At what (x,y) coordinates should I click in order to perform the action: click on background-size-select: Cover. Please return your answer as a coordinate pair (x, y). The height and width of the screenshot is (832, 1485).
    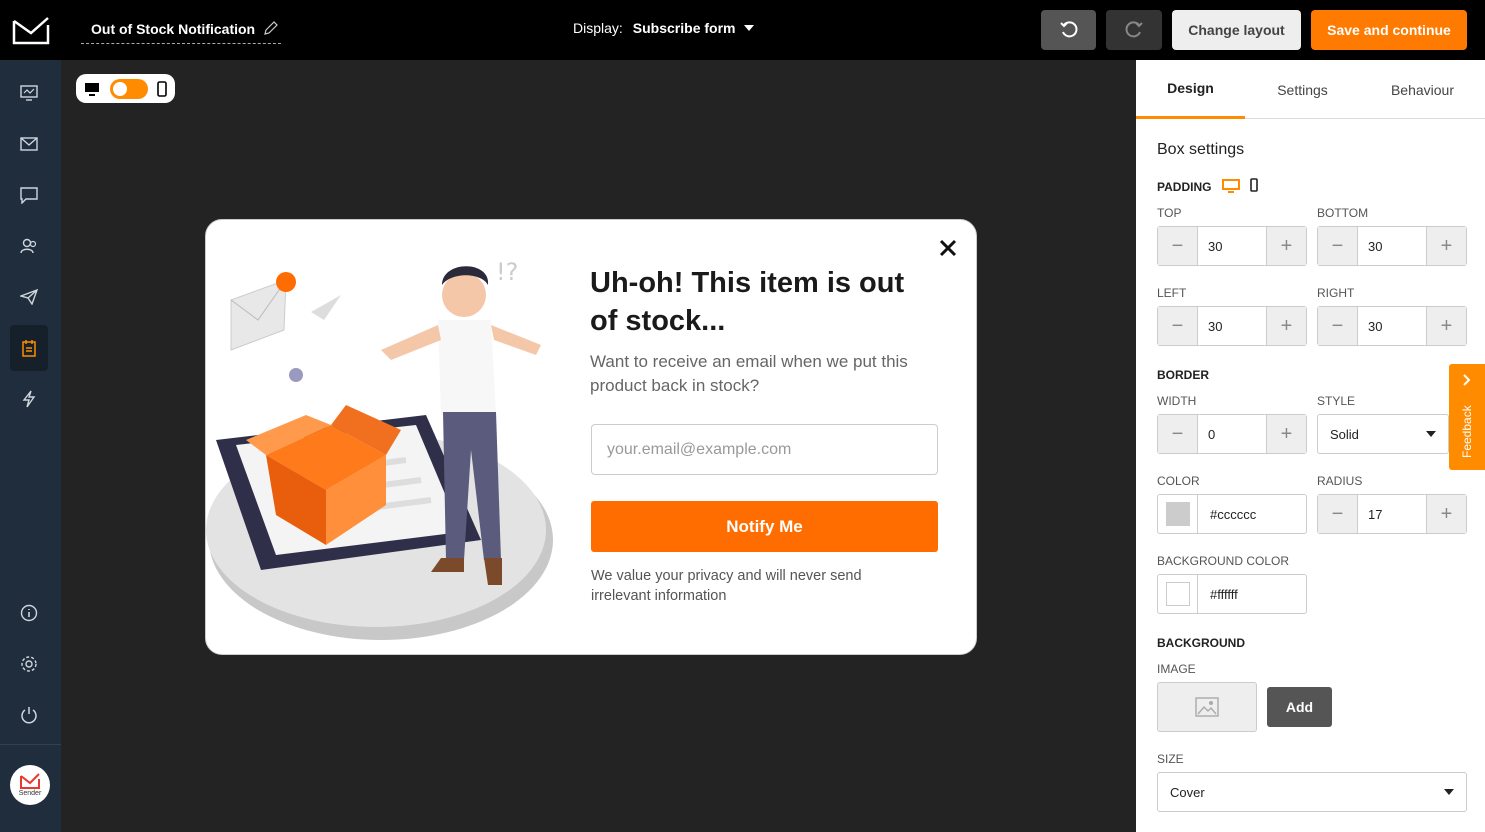
    Looking at the image, I should click on (1312, 792).